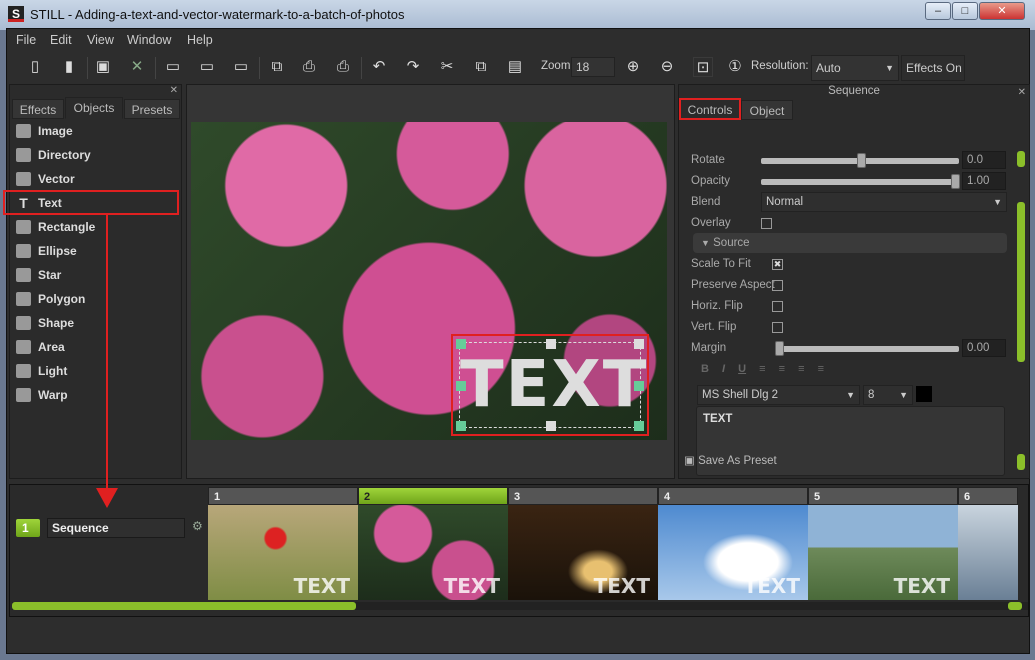  I want to click on menu-window: Window, so click(149, 40).